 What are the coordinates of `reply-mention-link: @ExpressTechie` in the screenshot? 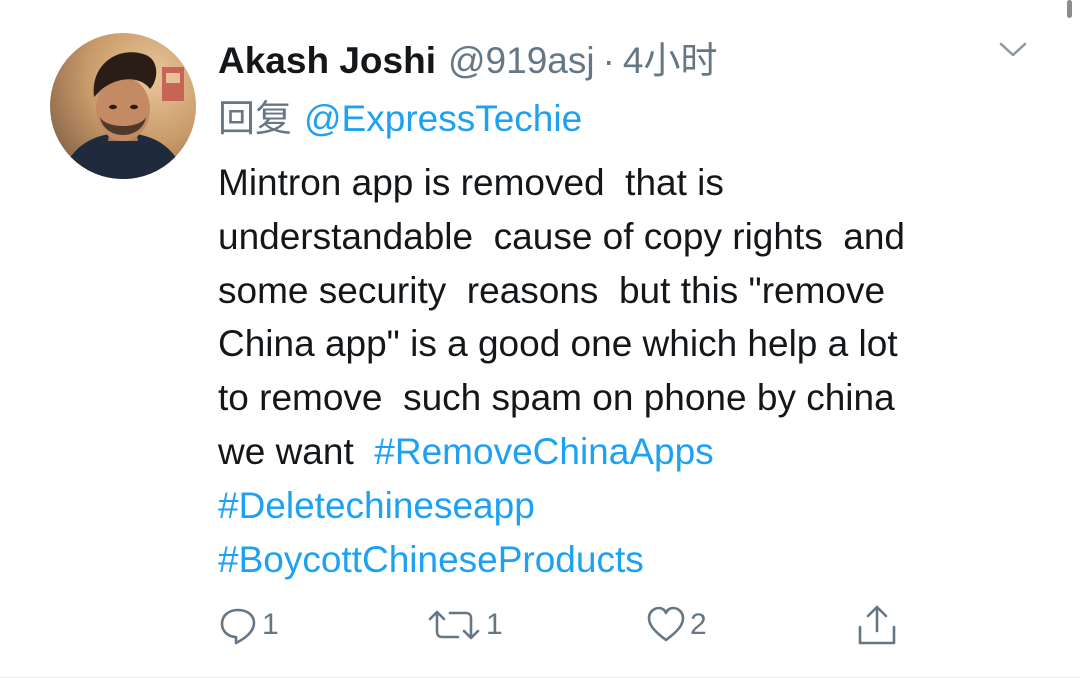 It's located at (443, 118).